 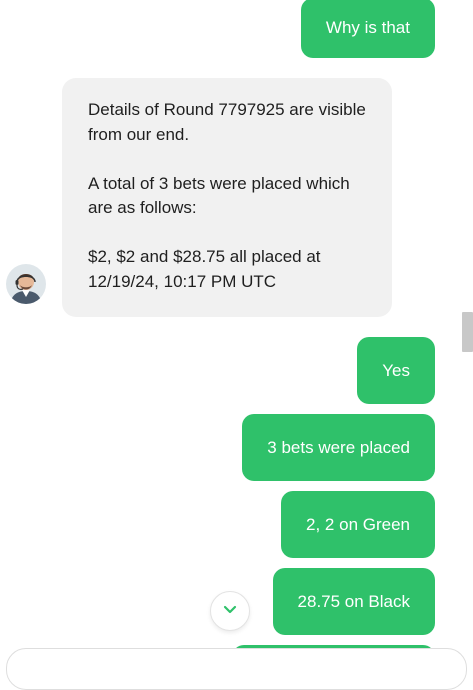 I want to click on scrollbar-thumb, so click(x=467, y=332).